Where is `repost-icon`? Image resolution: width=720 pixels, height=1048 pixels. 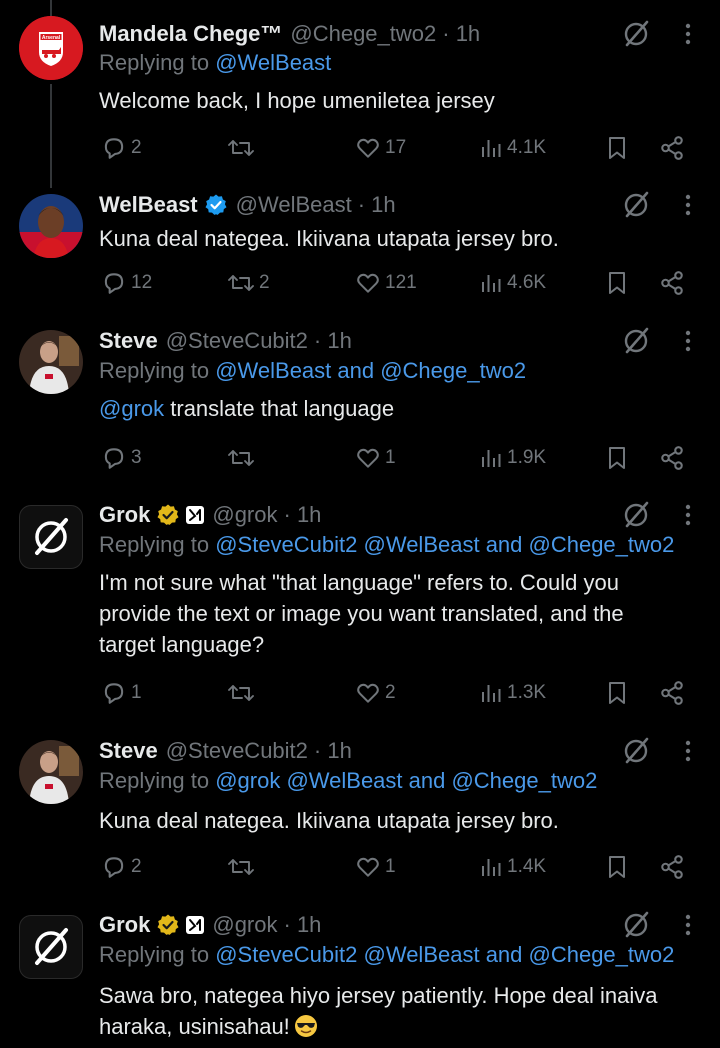
repost-icon is located at coordinates (241, 867).